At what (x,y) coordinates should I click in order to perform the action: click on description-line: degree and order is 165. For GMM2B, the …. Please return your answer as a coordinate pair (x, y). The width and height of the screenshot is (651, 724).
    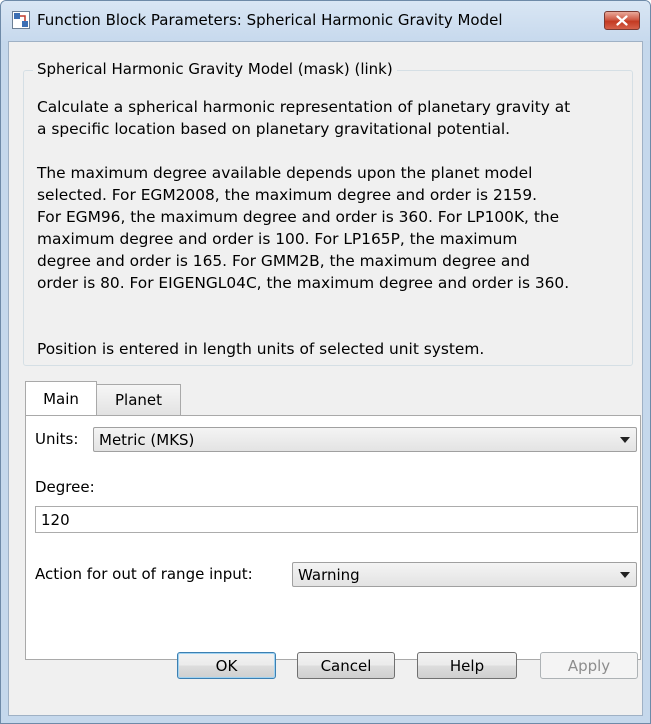
    Looking at the image, I should click on (283, 261).